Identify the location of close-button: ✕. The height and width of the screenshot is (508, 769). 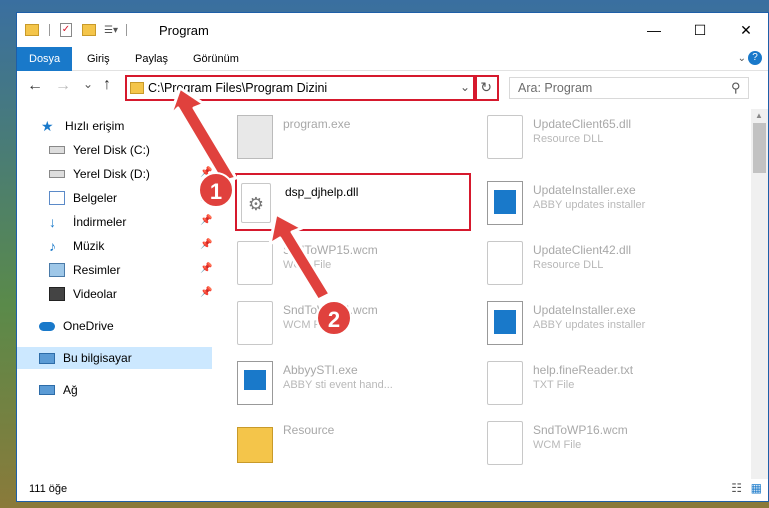
(745, 30).